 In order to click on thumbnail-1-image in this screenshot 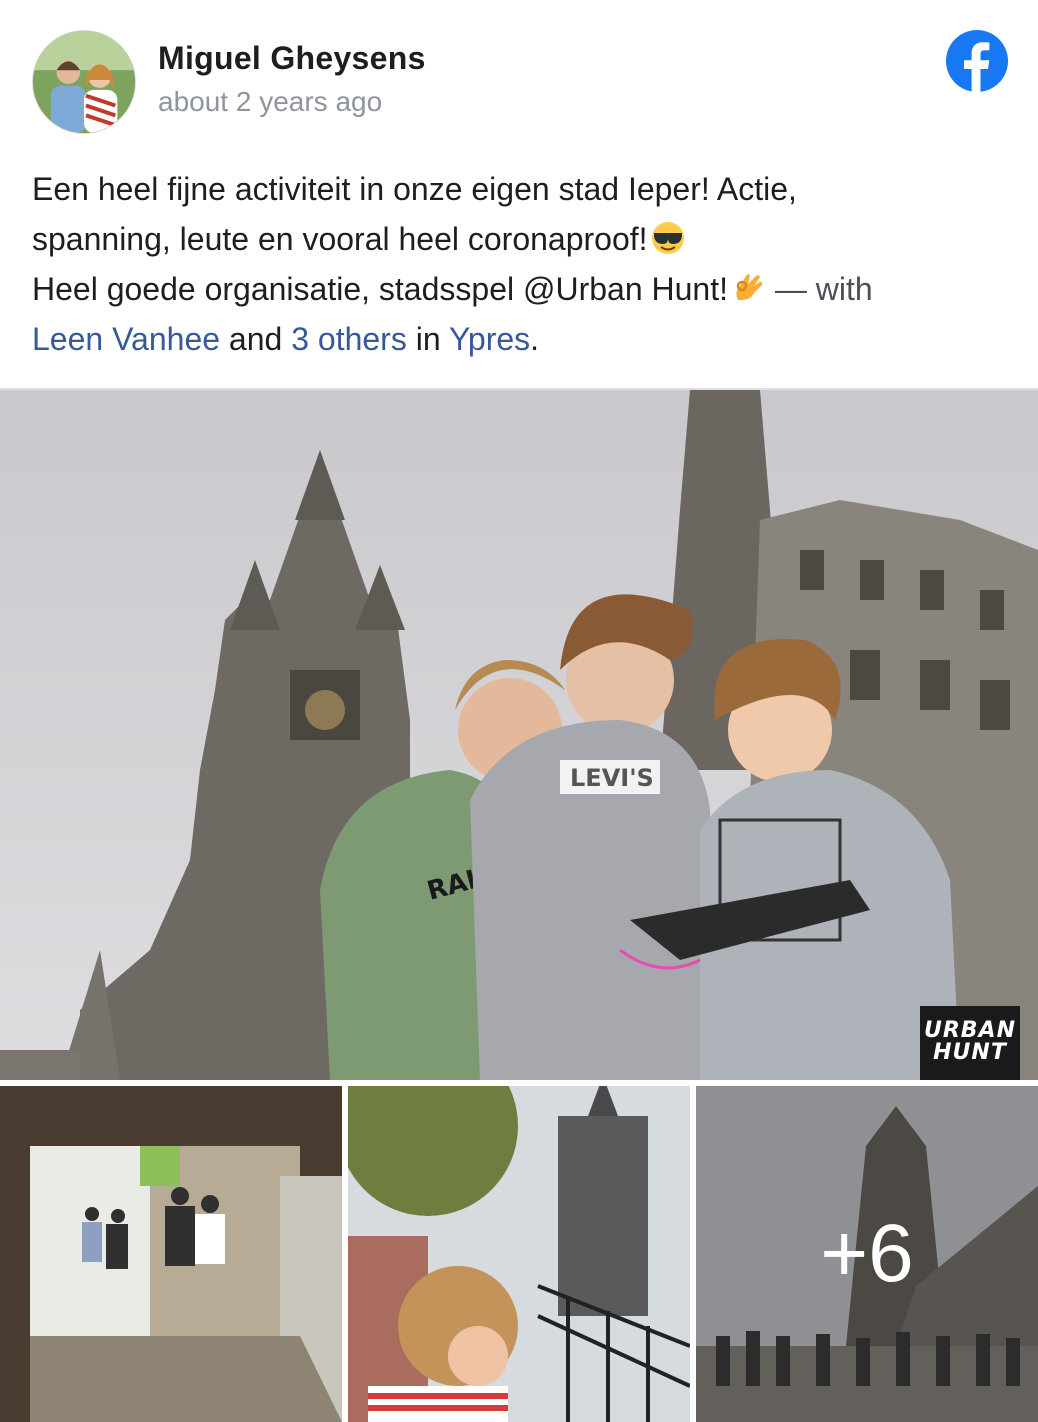, I will do `click(171, 1254)`.